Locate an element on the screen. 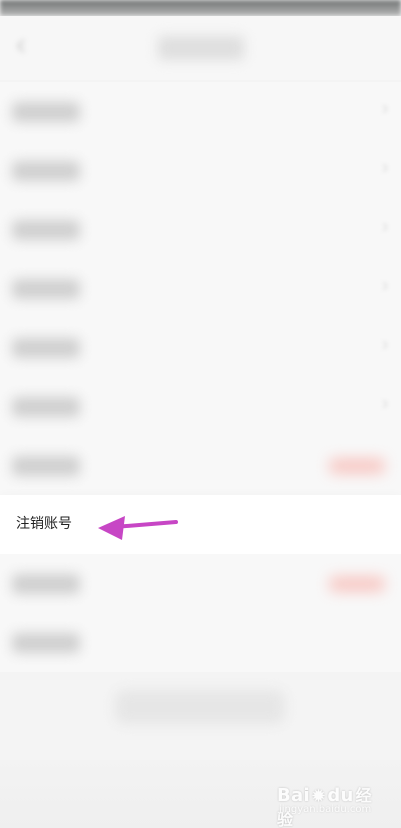 The width and height of the screenshot is (401, 828). annotation-arrow-icon is located at coordinates (138, 528).